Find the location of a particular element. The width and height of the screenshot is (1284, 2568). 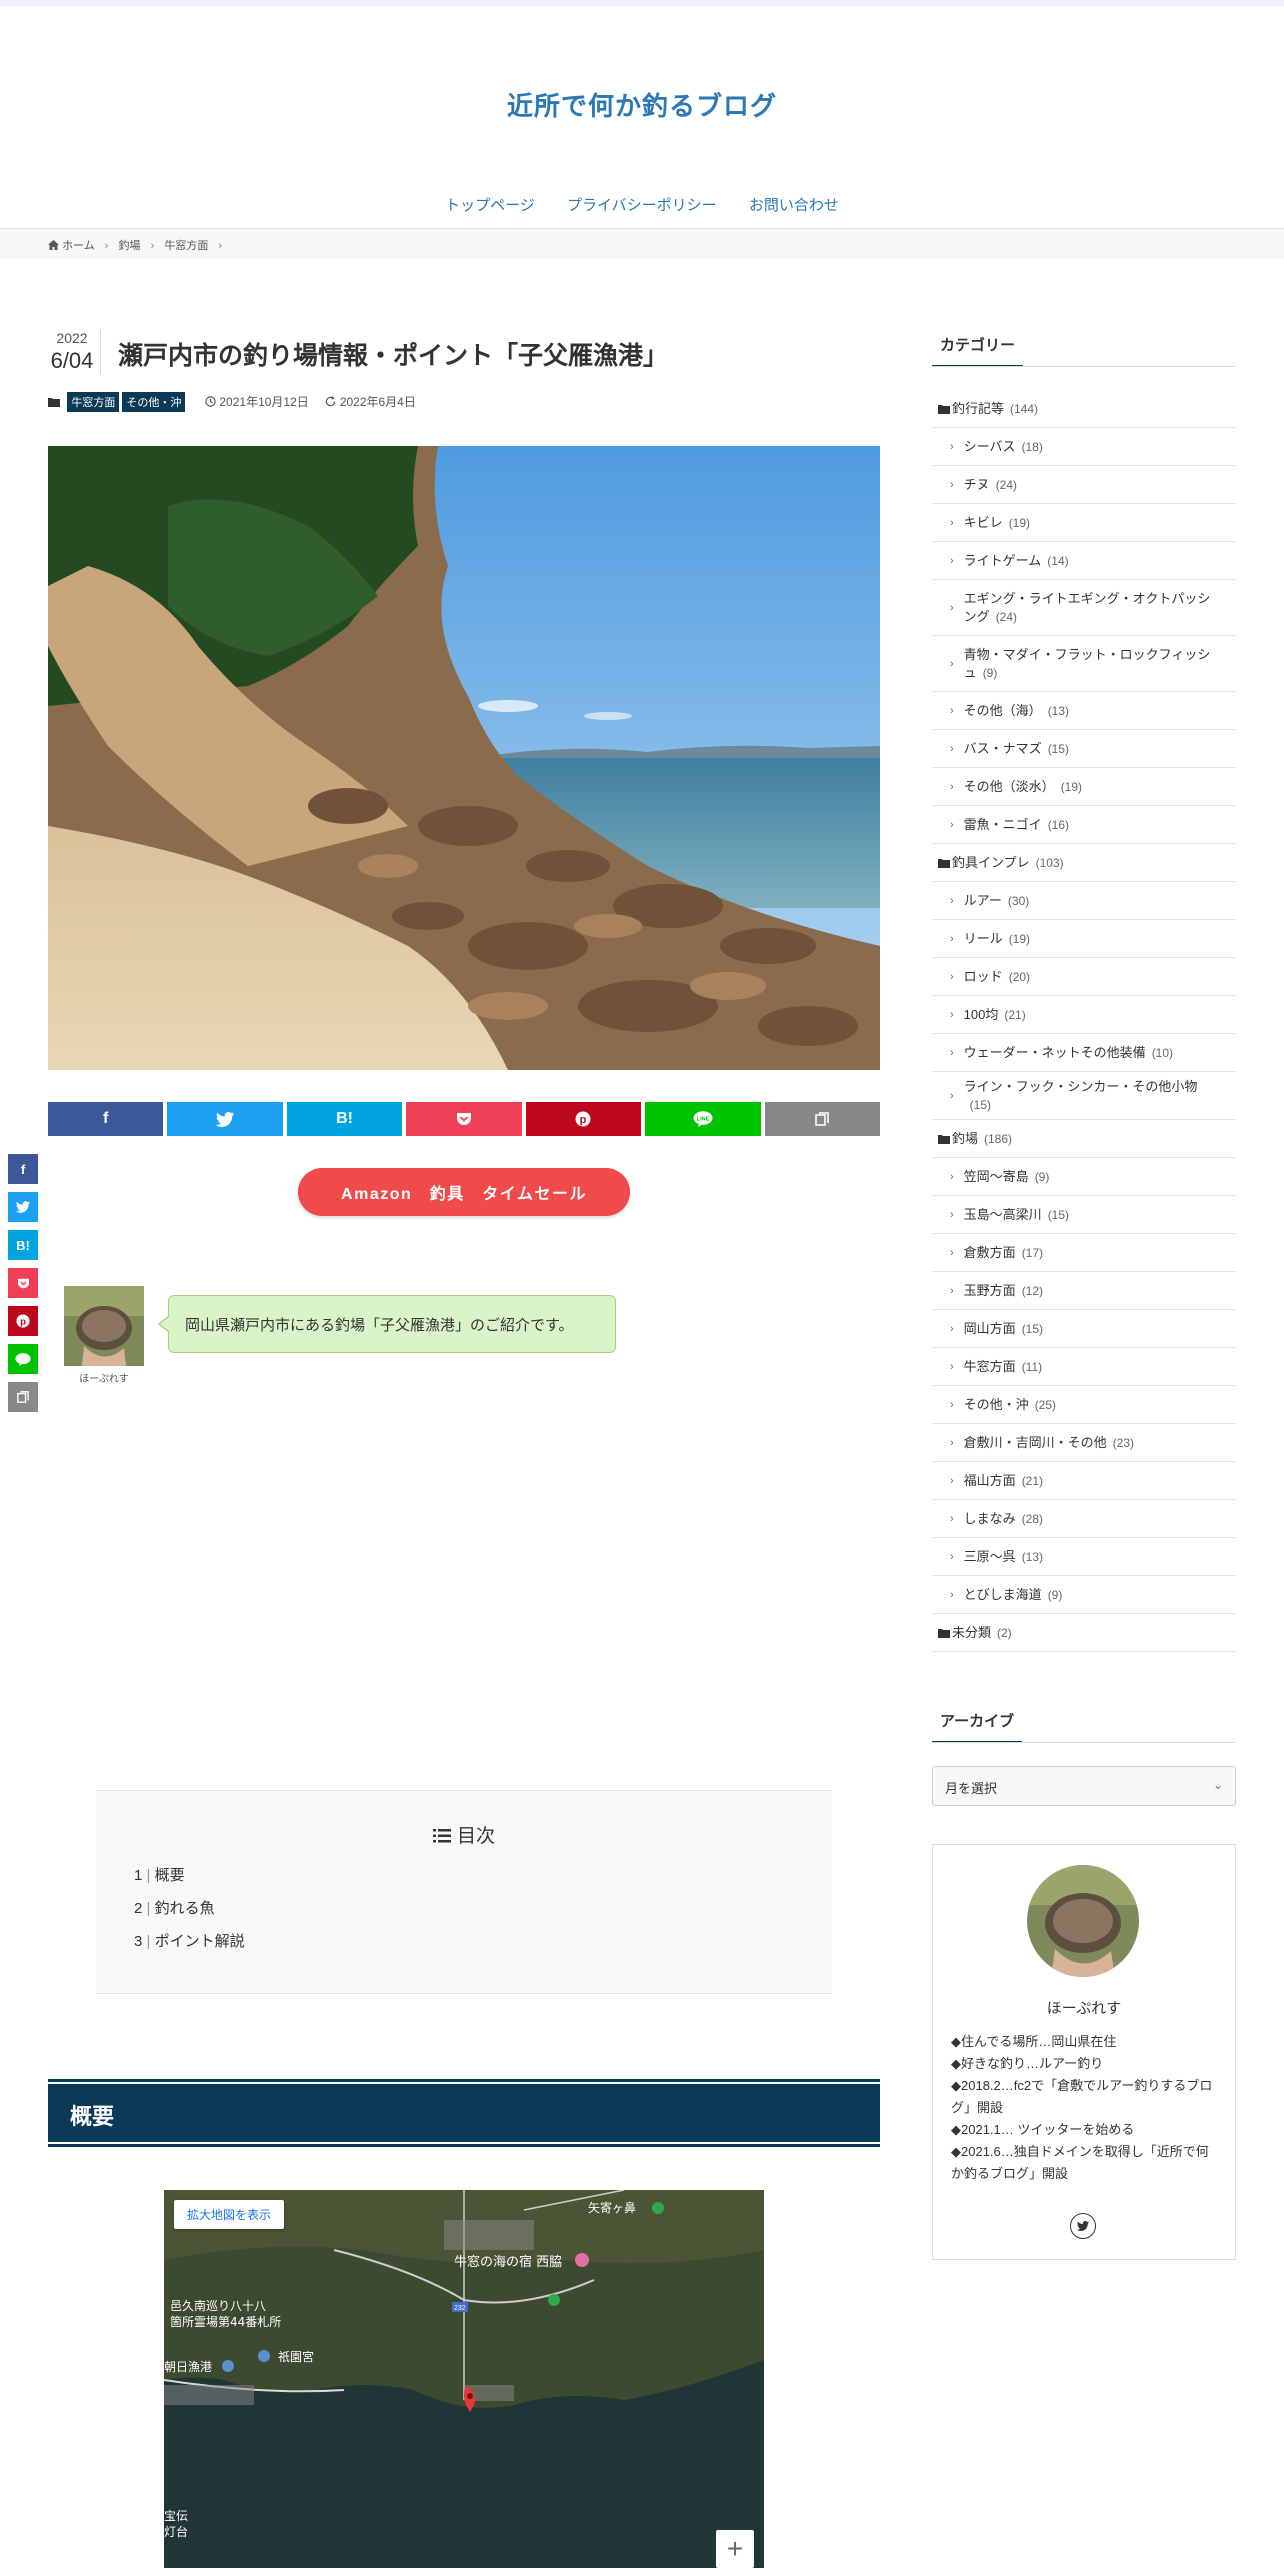

profile-twitter-link is located at coordinates (1083, 2226).